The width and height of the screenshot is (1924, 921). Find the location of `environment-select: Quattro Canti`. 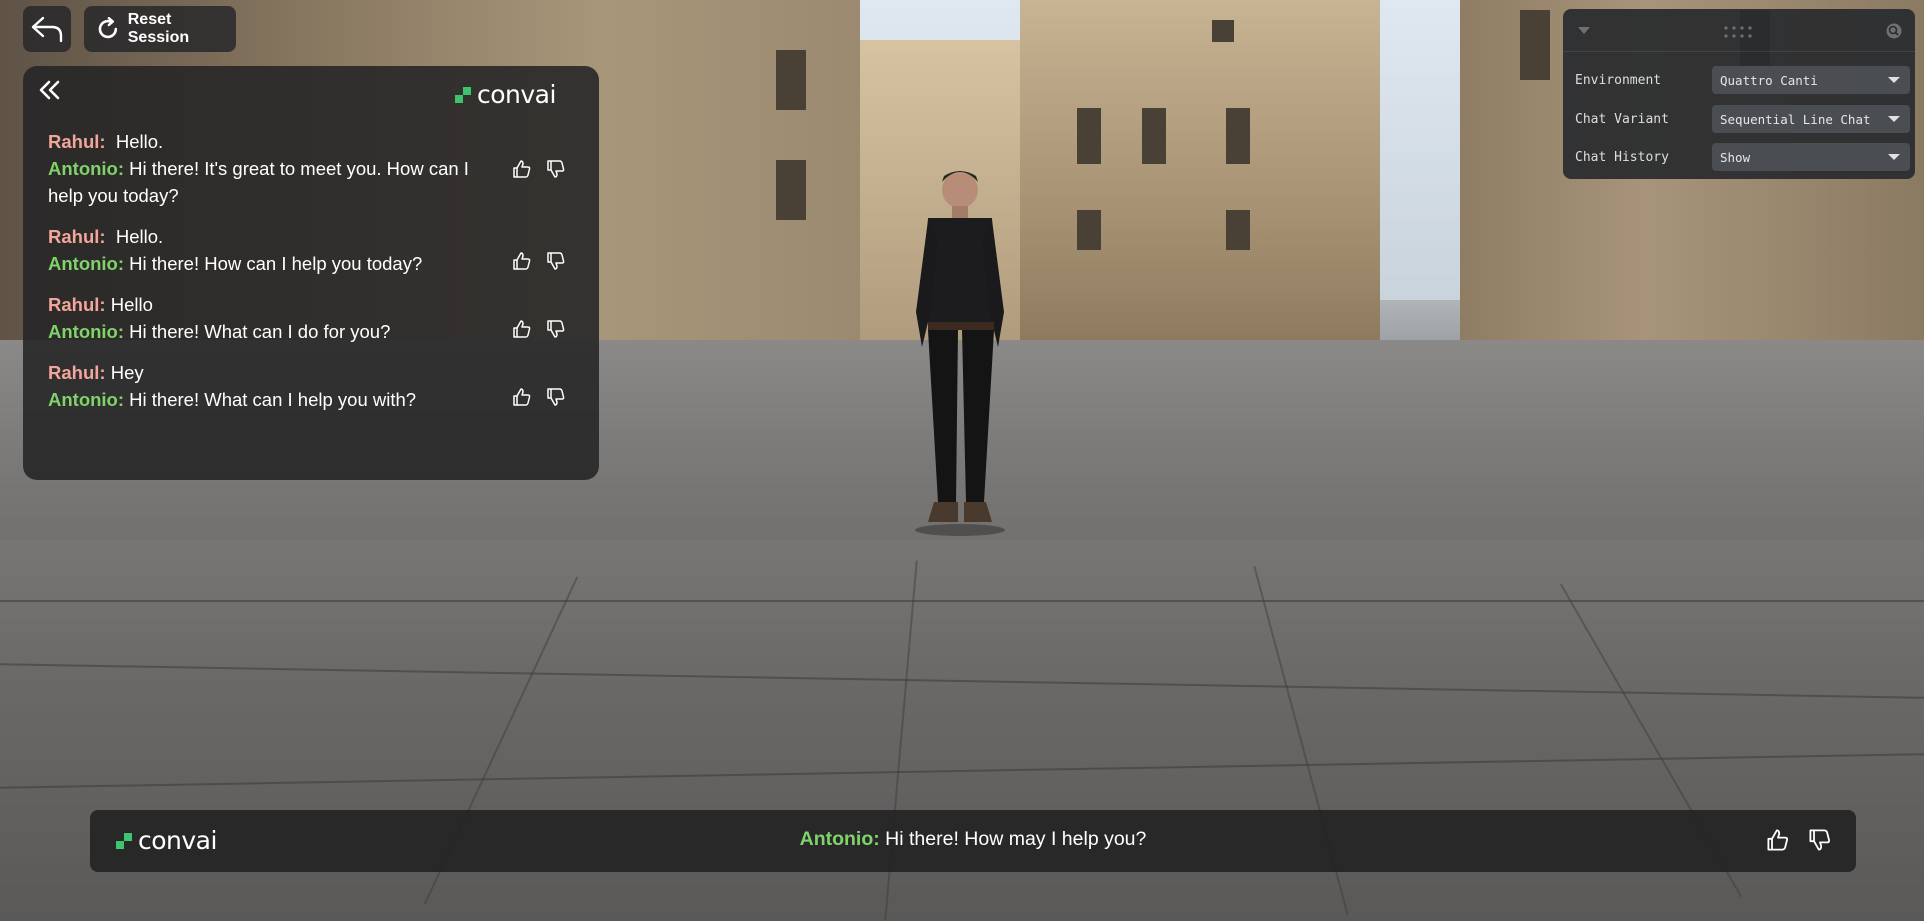

environment-select: Quattro Canti is located at coordinates (1811, 80).